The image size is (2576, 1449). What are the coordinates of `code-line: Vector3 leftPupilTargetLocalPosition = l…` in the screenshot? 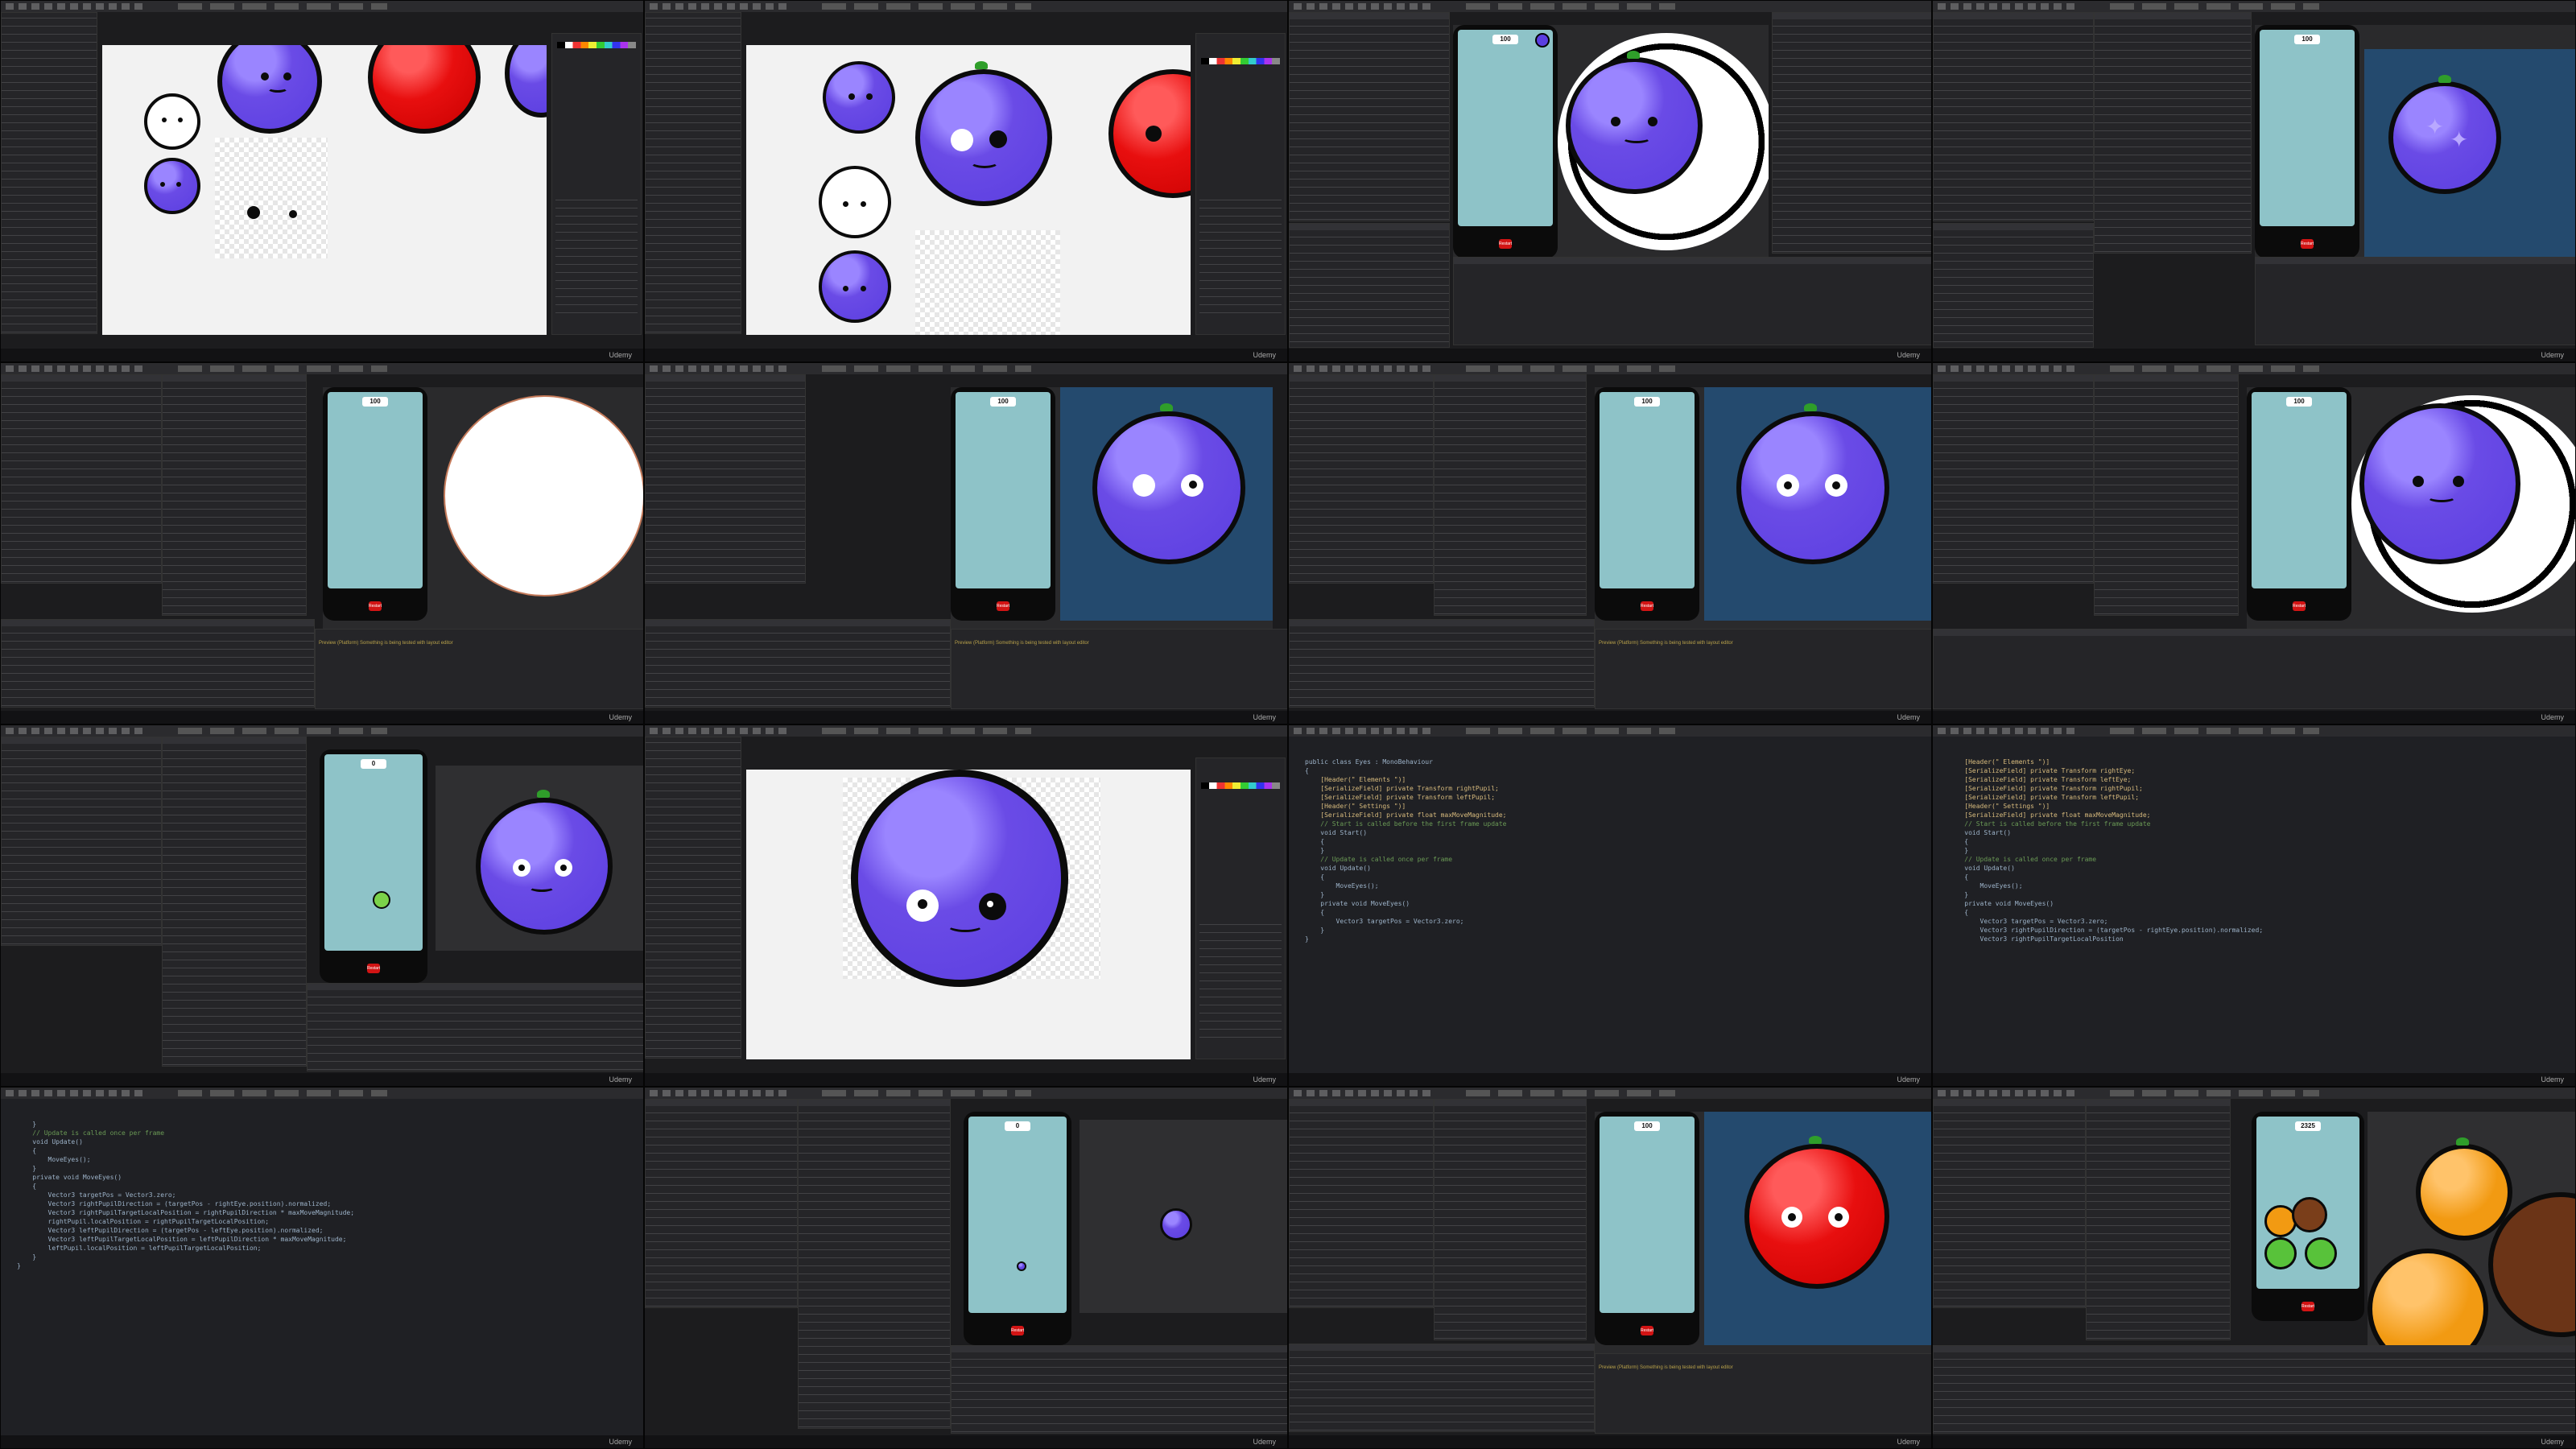 It's located at (185, 1239).